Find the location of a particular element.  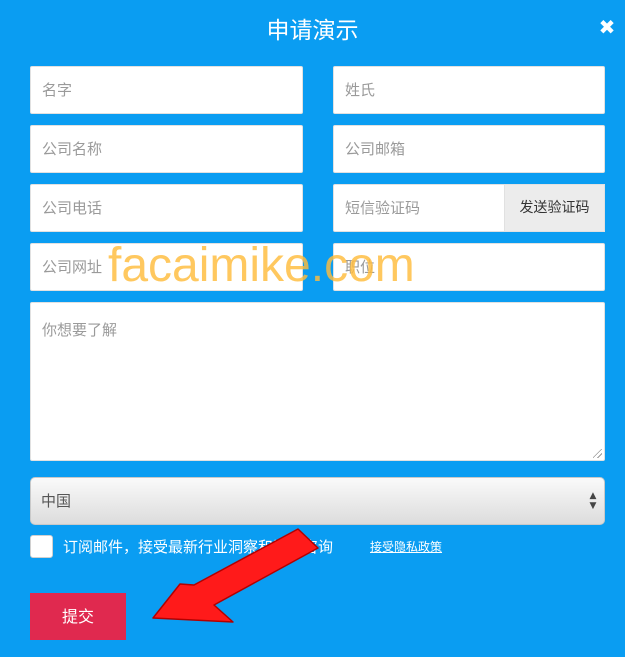

first-name-placeholder: 名字 is located at coordinates (57, 90).